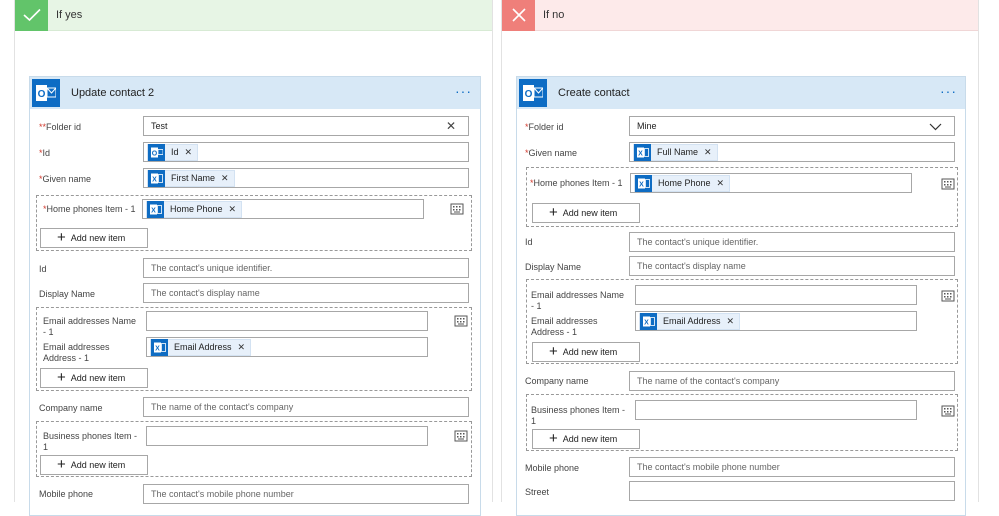  What do you see at coordinates (113, 93) in the screenshot?
I see `card-title: Update contact 2` at bounding box center [113, 93].